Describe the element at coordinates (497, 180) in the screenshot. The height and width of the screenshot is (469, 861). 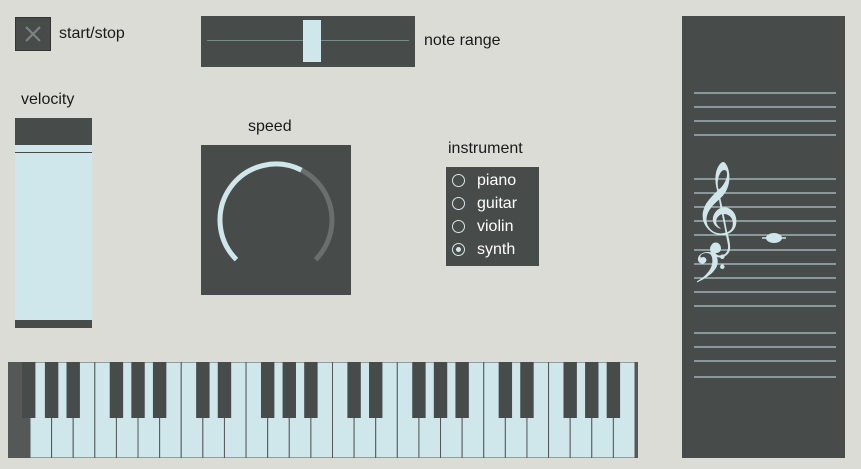
I see `radio-label: piano` at that location.